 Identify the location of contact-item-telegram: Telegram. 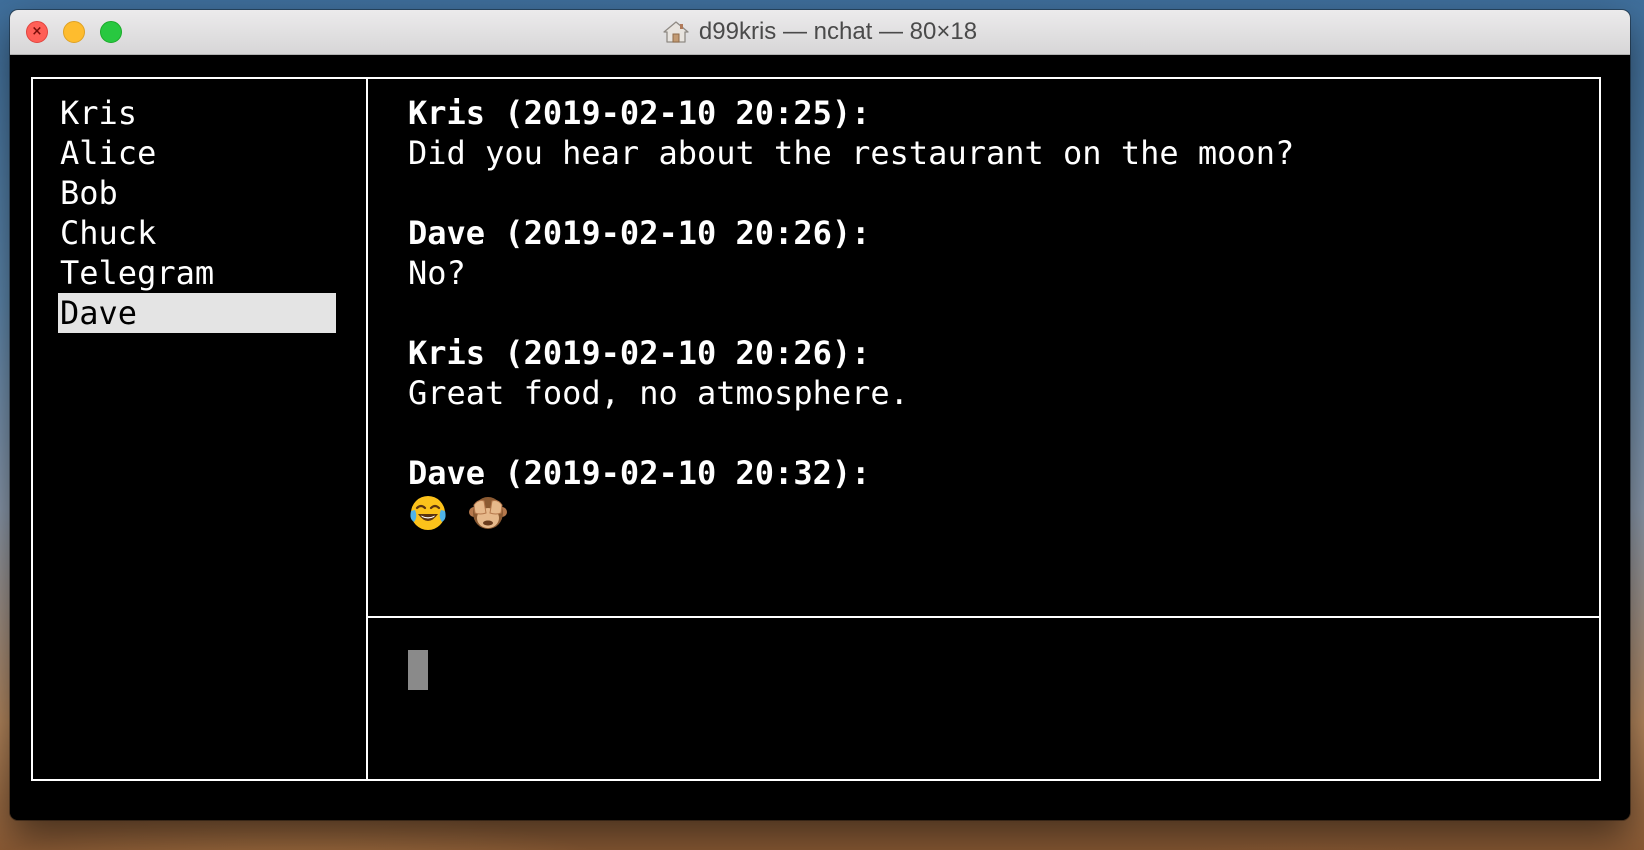
(197, 273).